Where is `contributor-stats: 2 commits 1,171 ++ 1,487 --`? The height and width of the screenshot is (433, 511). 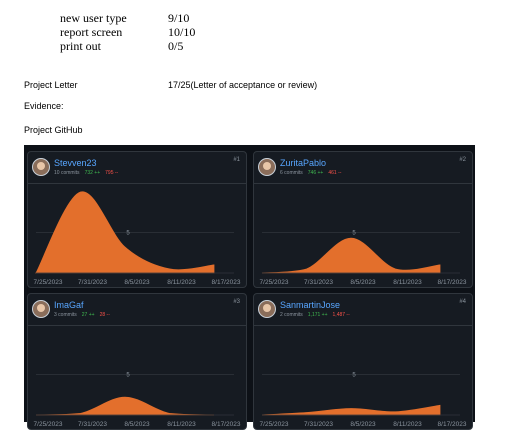 contributor-stats: 2 commits 1,171 ++ 1,487 -- is located at coordinates (315, 315).